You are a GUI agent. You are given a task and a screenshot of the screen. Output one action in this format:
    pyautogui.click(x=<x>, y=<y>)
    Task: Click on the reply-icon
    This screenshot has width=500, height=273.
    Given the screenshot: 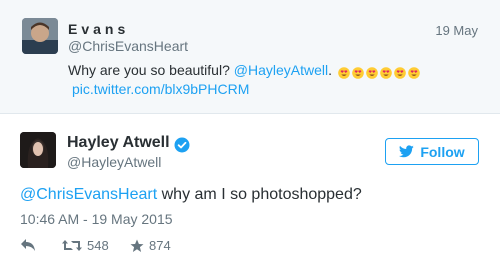 What is the action you would take?
    pyautogui.click(x=28, y=245)
    